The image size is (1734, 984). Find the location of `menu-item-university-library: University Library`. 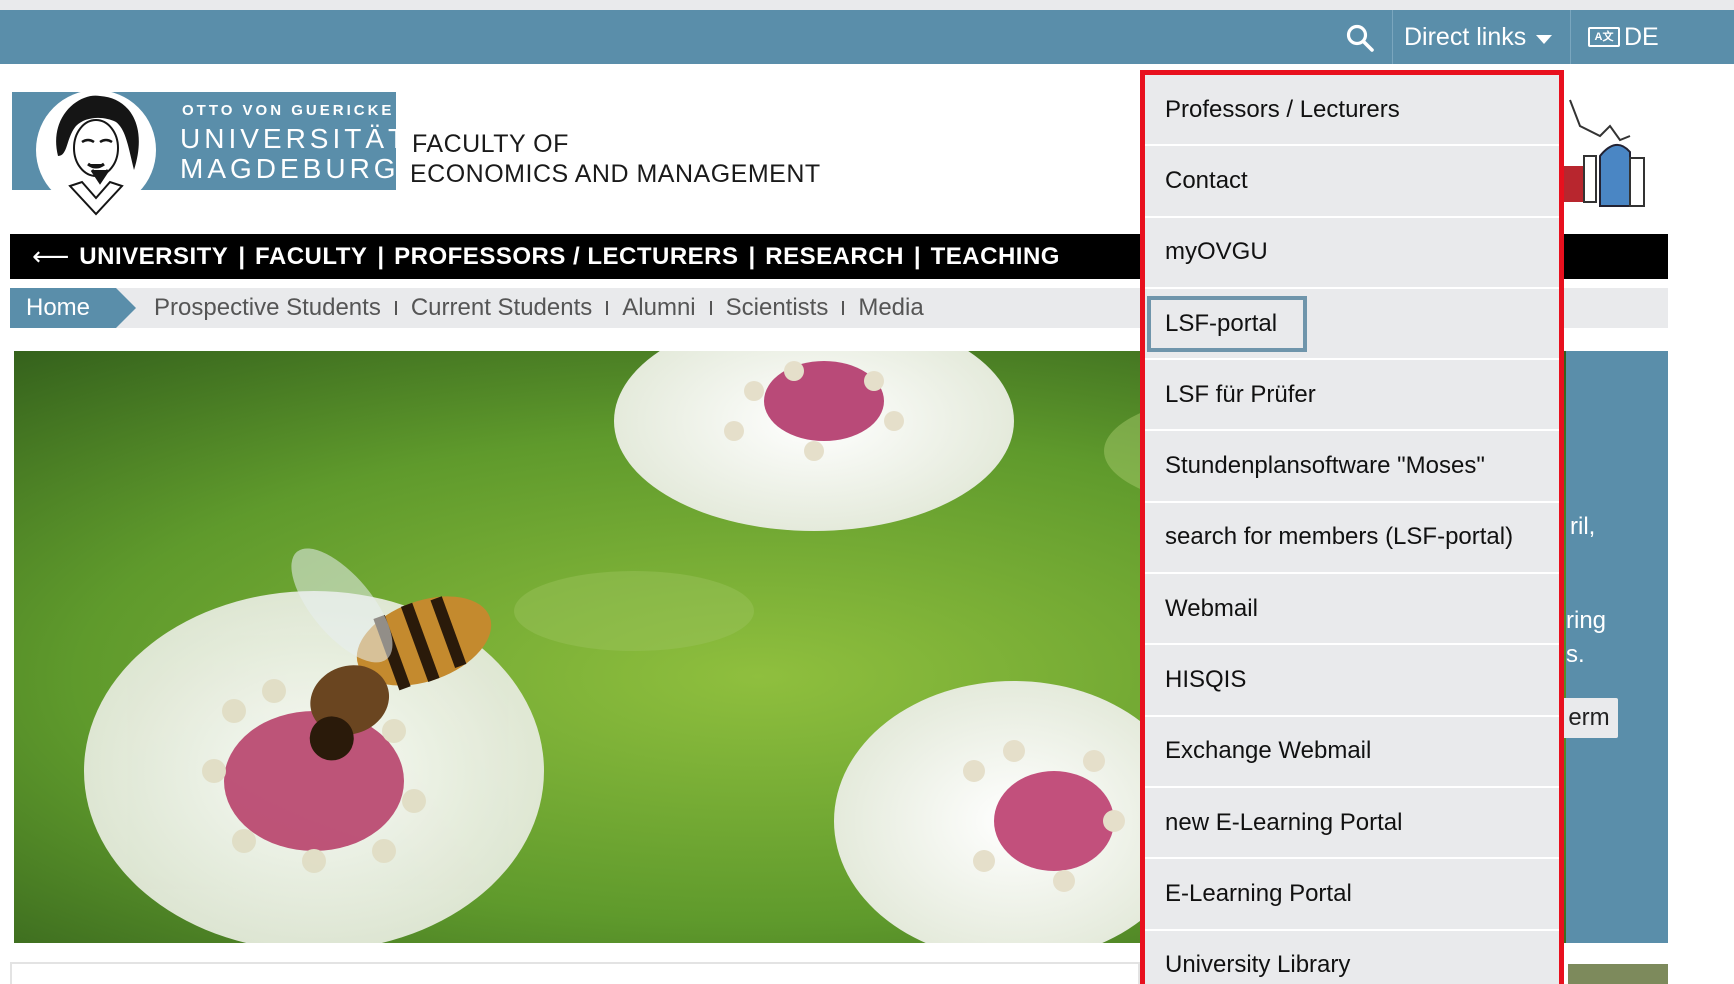

menu-item-university-library: University Library is located at coordinates (1352, 957).